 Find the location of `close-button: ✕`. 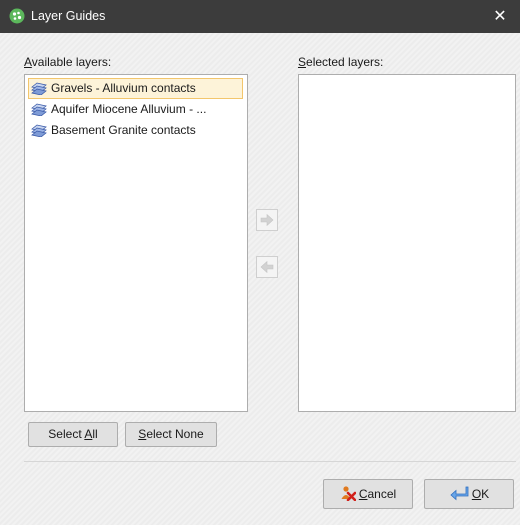

close-button: ✕ is located at coordinates (500, 16).